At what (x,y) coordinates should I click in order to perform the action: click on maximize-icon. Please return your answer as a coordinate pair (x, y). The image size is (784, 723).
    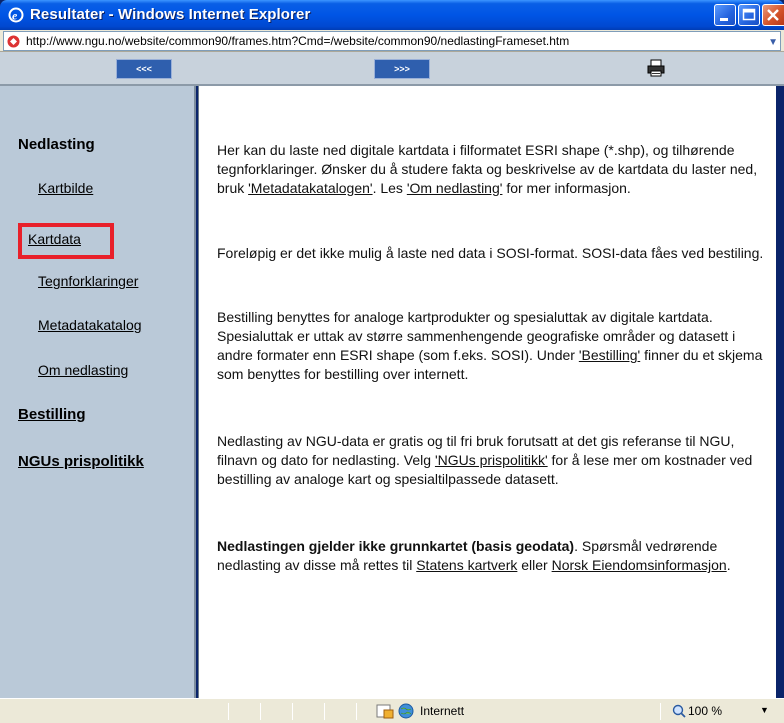
    Looking at the image, I should click on (749, 14).